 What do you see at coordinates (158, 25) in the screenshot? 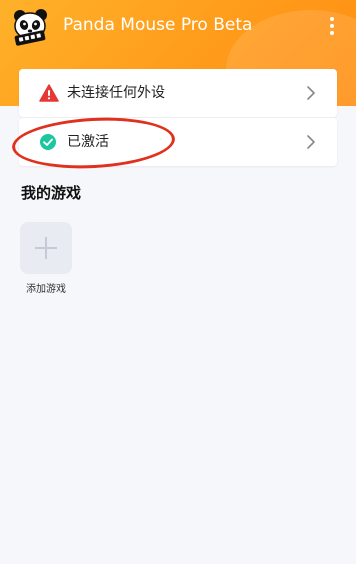
I see `app-title: Panda Mouse Pro Beta` at bounding box center [158, 25].